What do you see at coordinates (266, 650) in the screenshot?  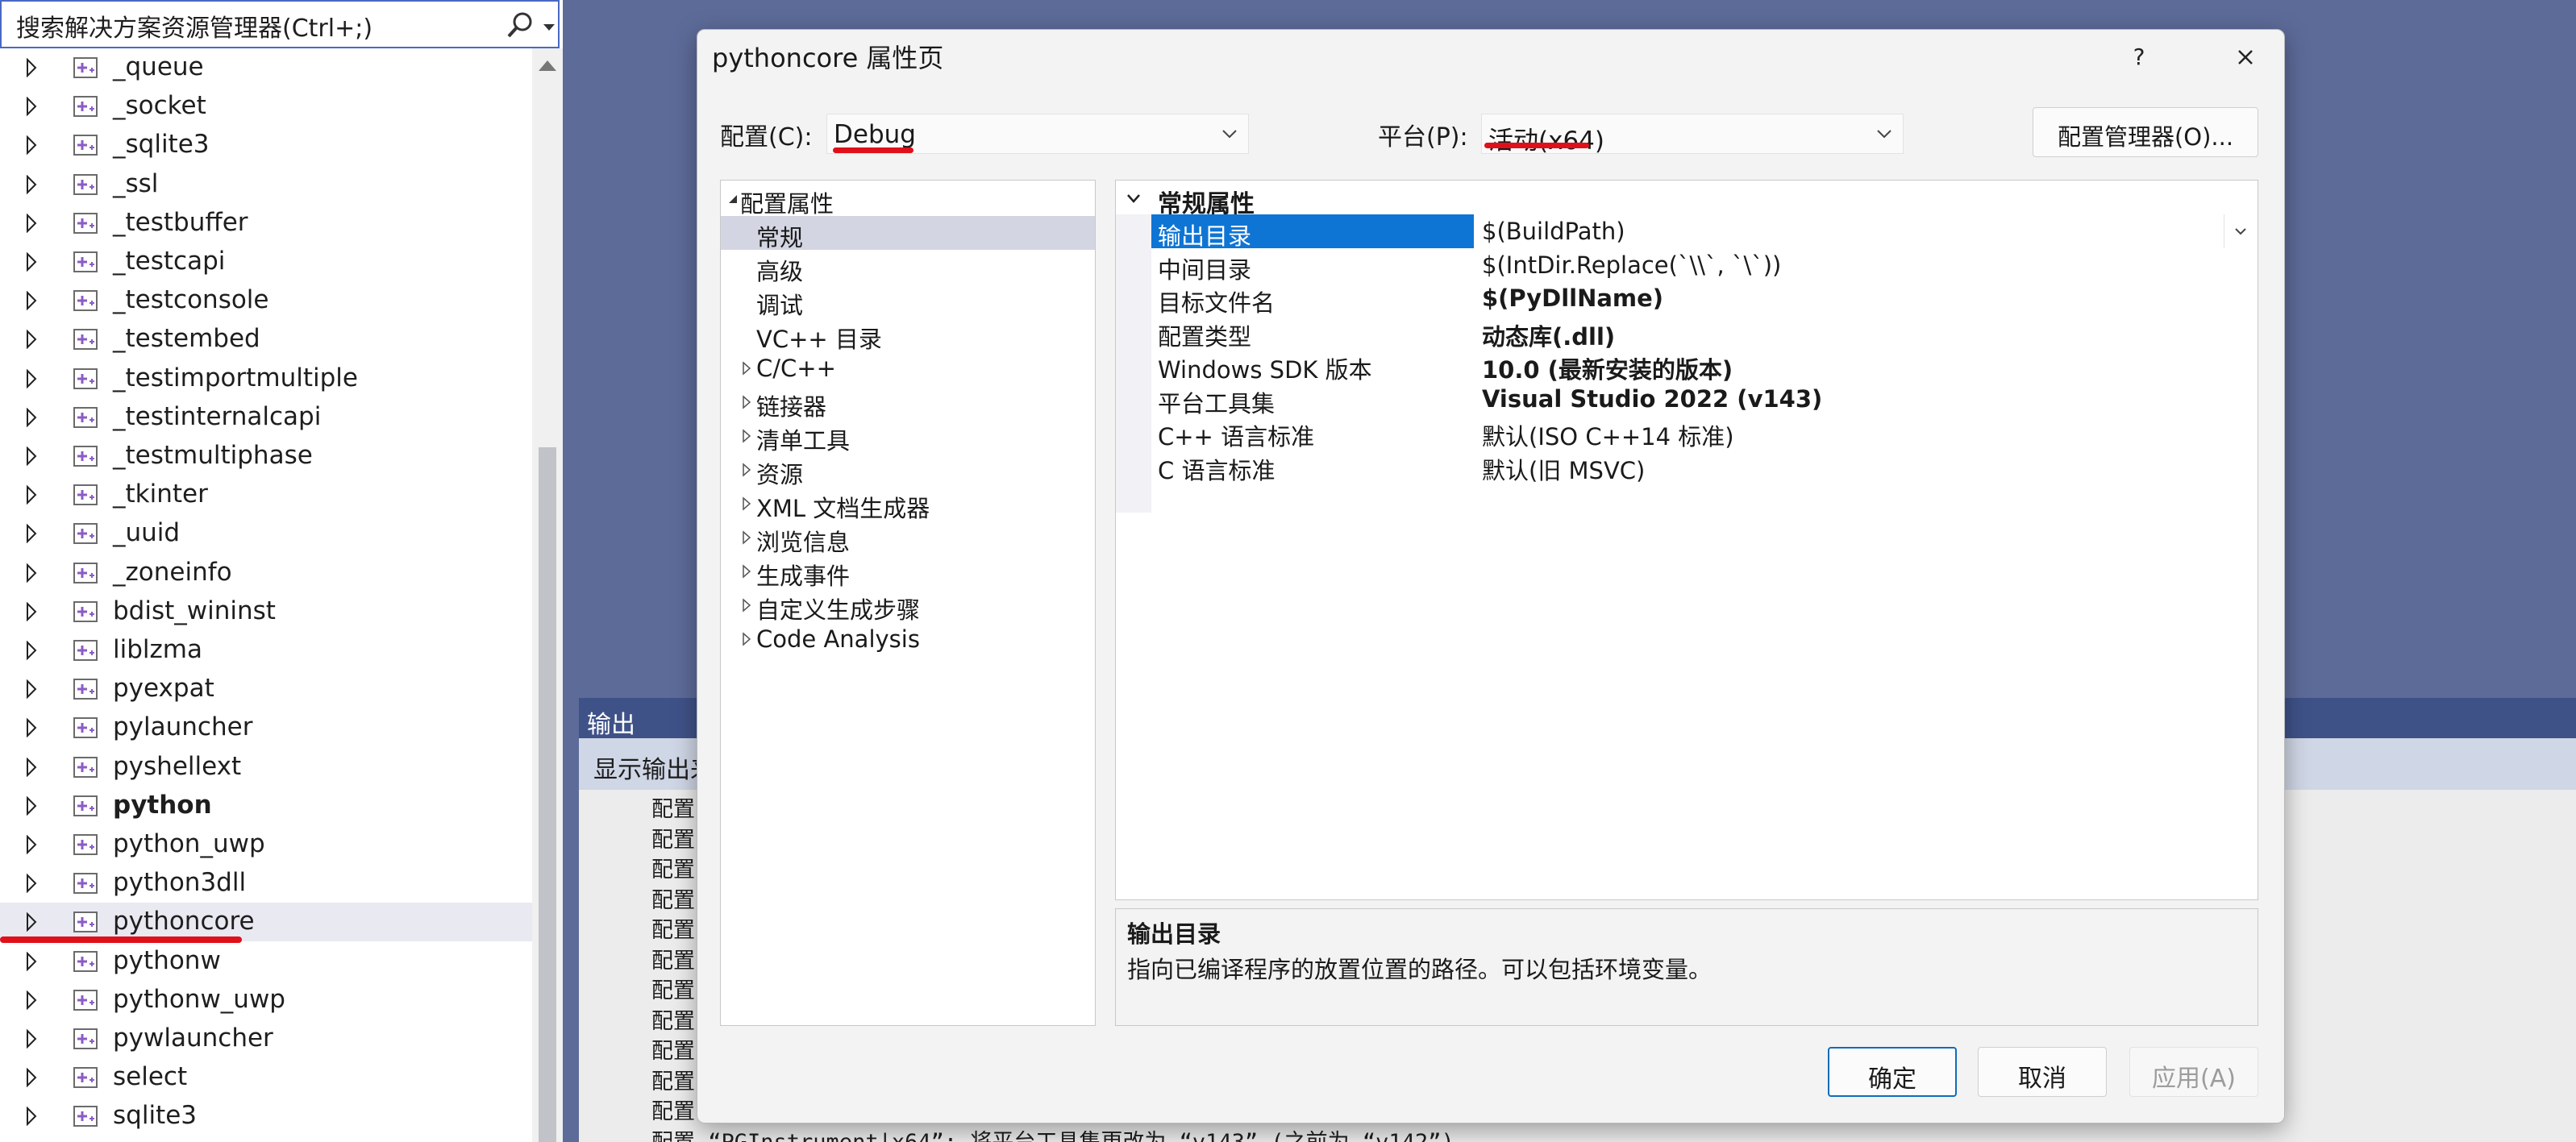 I see `project-item: liblzma` at bounding box center [266, 650].